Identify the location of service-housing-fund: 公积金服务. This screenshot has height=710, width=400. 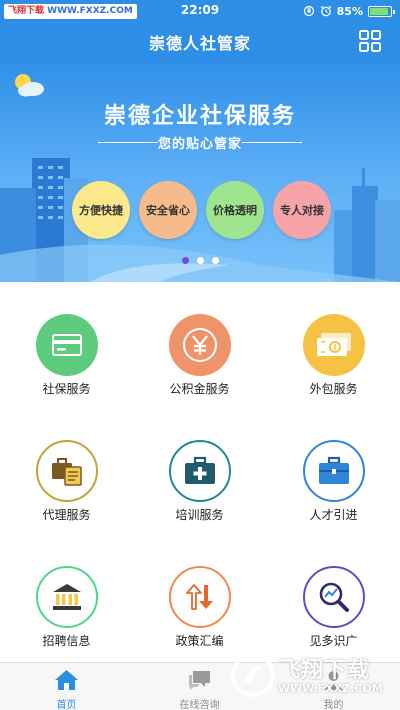
(199, 345).